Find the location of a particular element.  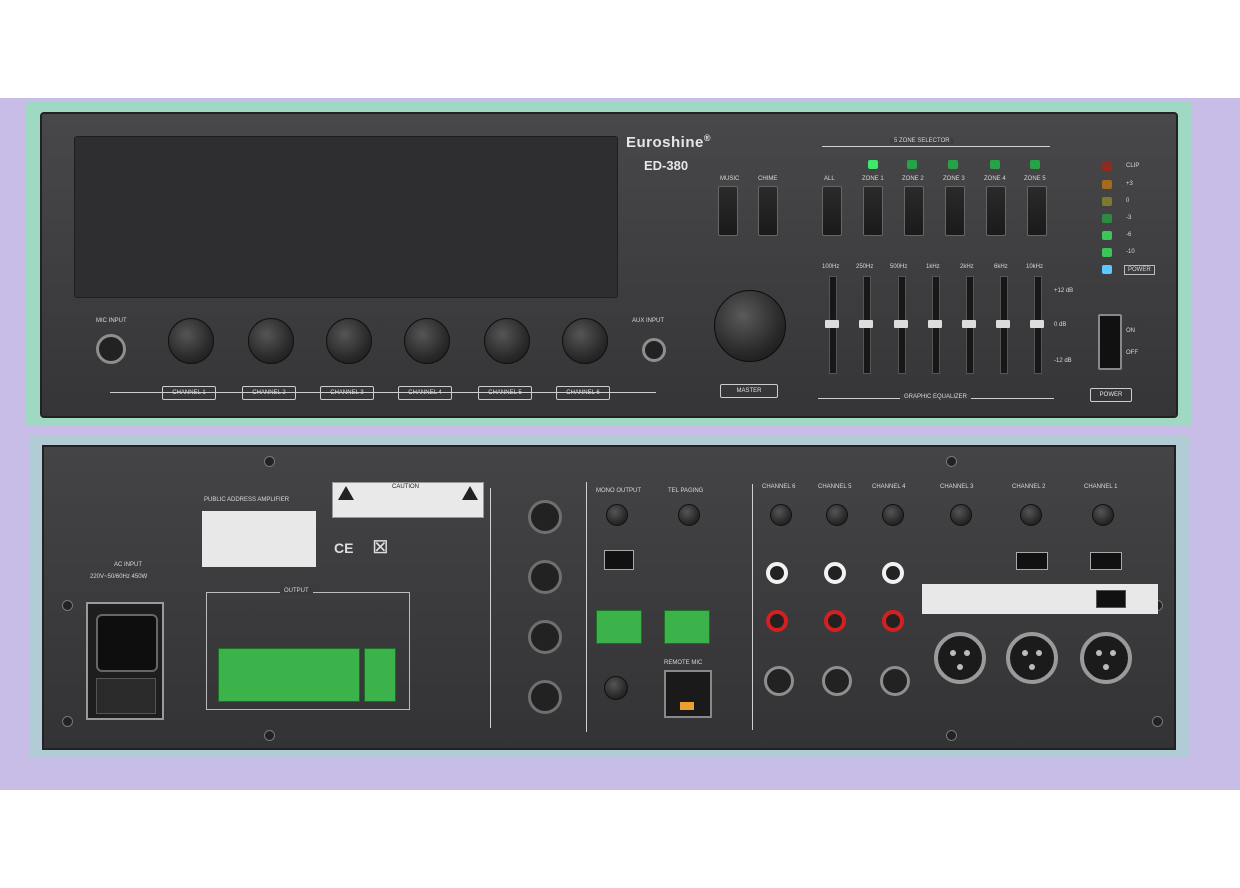

channel-2-mode-switch is located at coordinates (1032, 561).